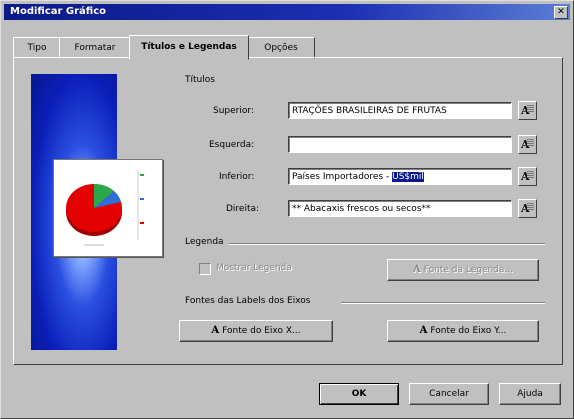 This screenshot has width=574, height=419. I want to click on legend-swatch-blue, so click(142, 199).